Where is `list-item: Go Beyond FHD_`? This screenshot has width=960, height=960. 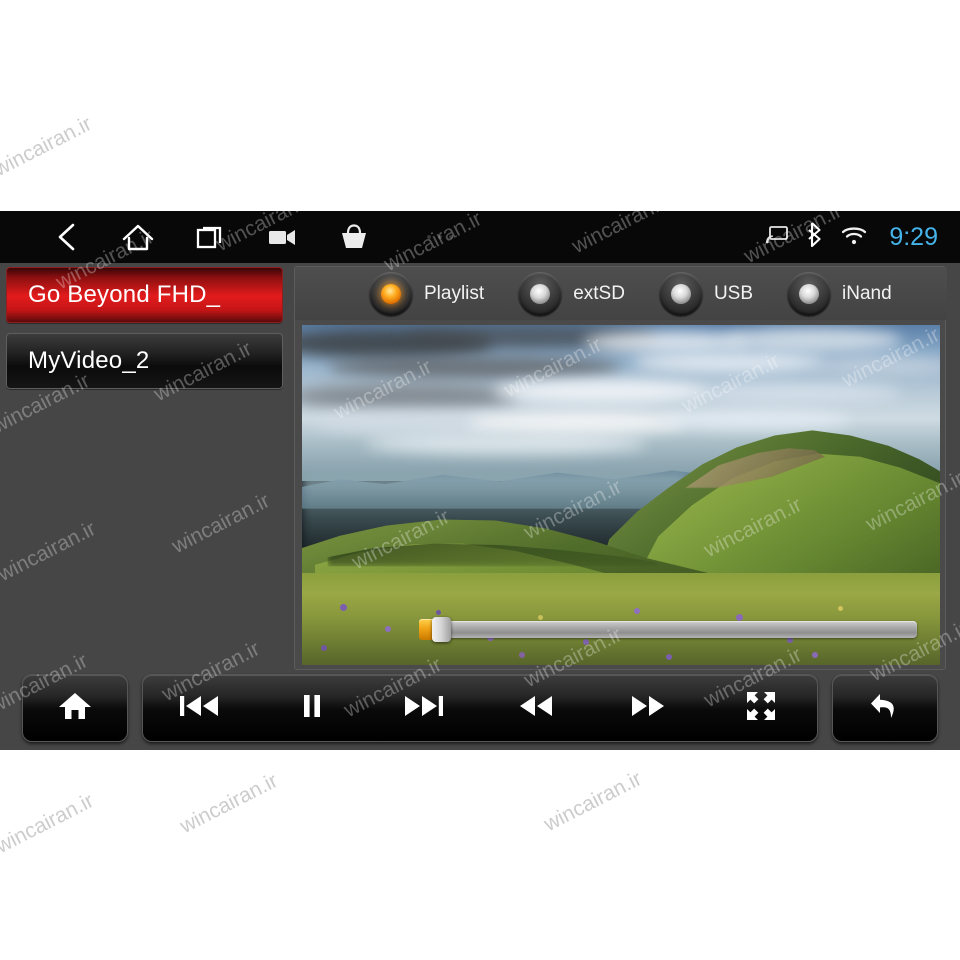
list-item: Go Beyond FHD_ is located at coordinates (144, 295).